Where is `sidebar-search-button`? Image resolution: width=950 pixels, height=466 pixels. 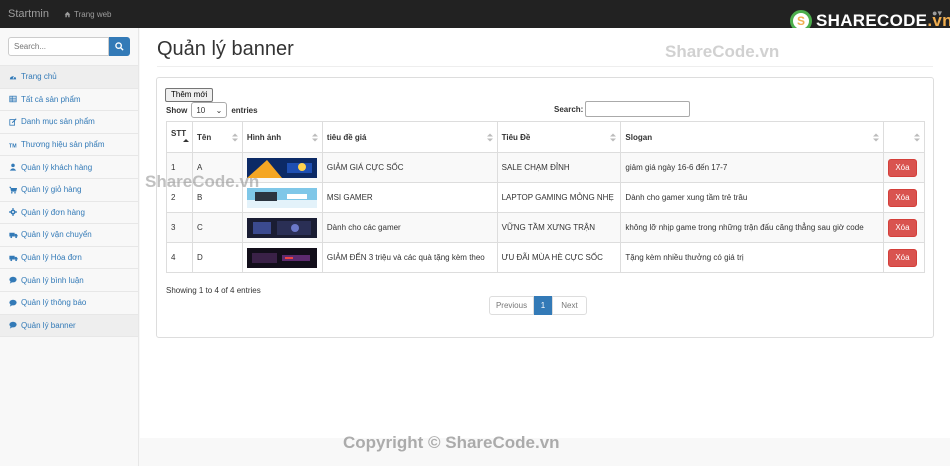
sidebar-search-button is located at coordinates (119, 46).